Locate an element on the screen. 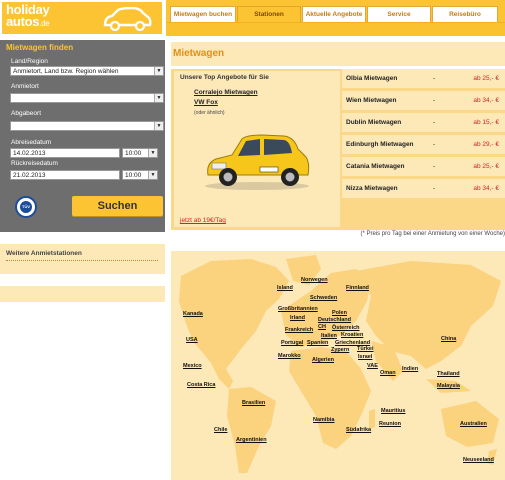  side-box is located at coordinates (82, 294).